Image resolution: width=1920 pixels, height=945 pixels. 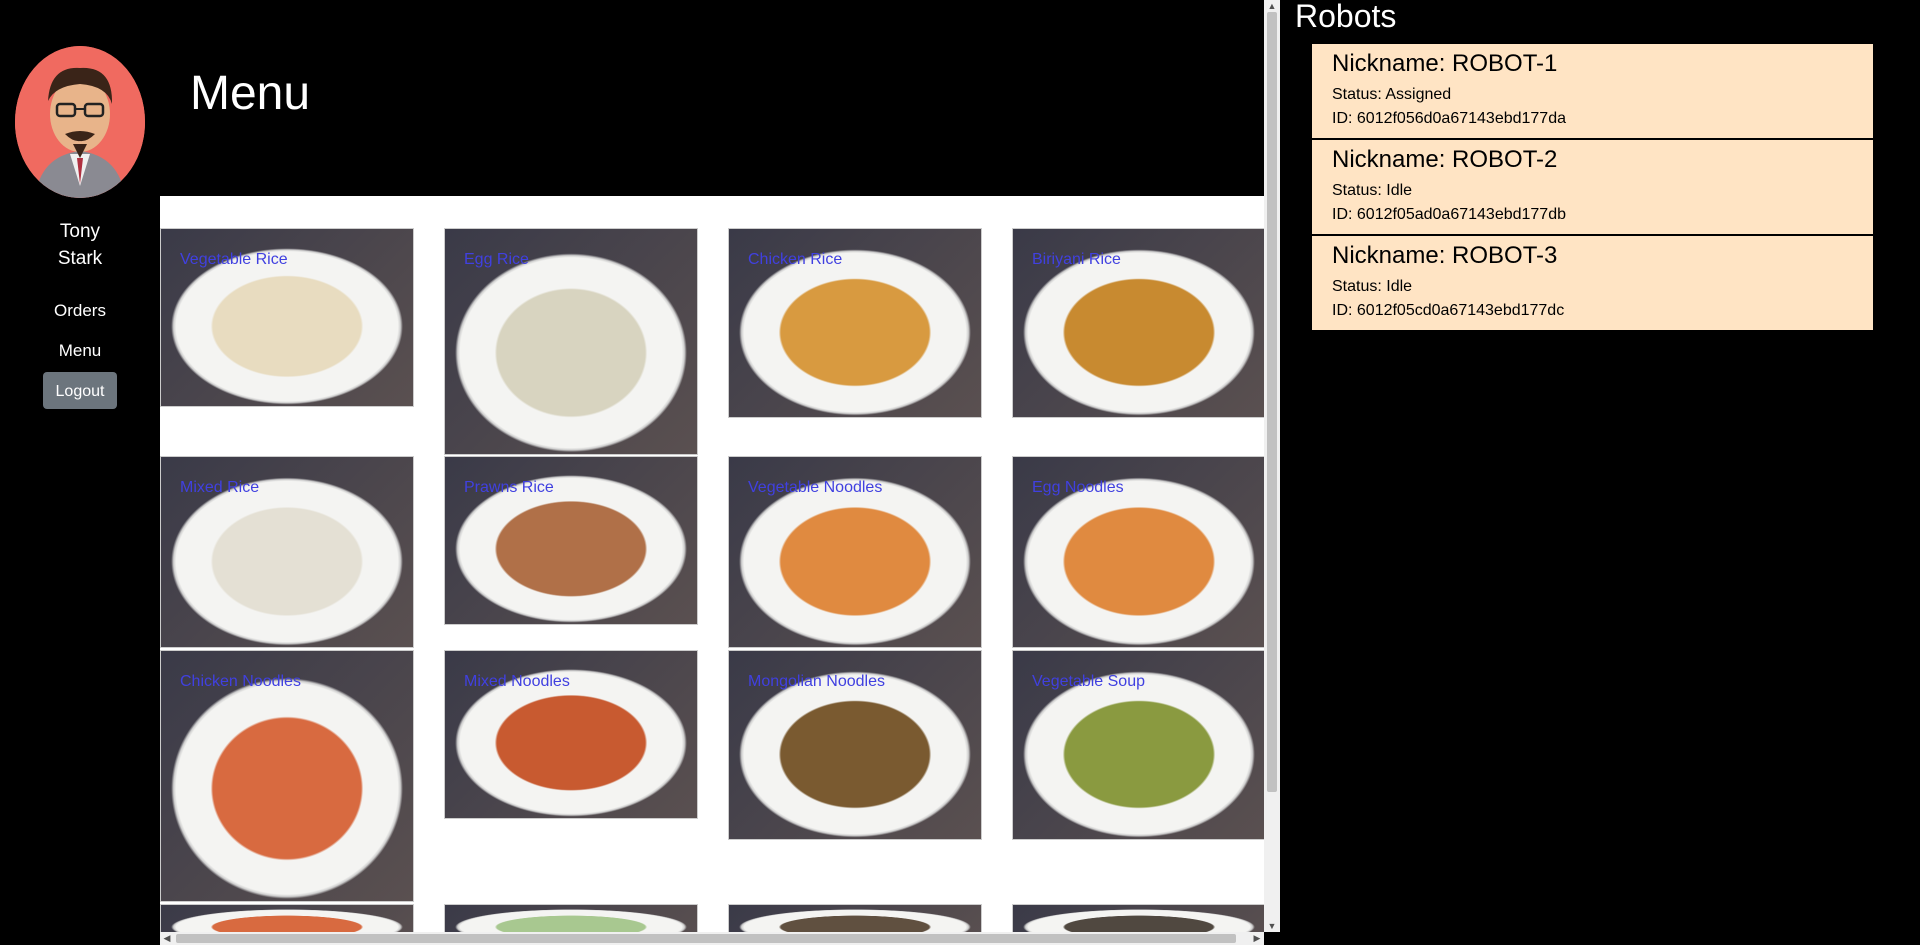 I want to click on avatar, so click(x=80, y=122).